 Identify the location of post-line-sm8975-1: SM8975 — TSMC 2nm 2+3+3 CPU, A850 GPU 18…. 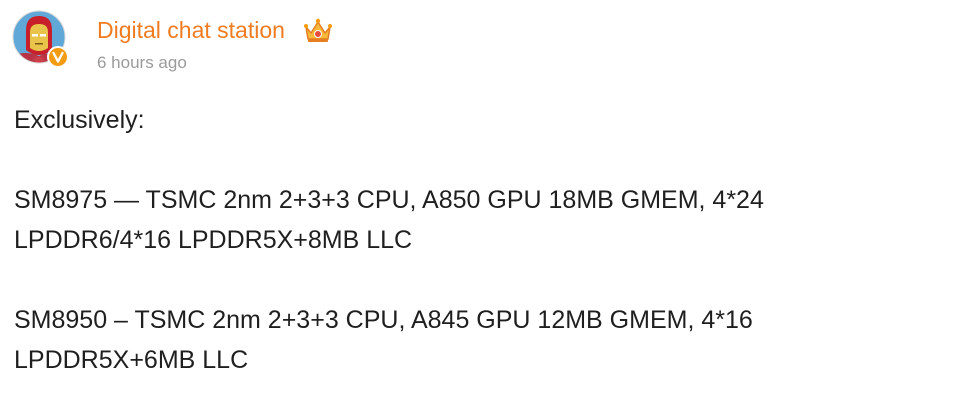
(389, 200).